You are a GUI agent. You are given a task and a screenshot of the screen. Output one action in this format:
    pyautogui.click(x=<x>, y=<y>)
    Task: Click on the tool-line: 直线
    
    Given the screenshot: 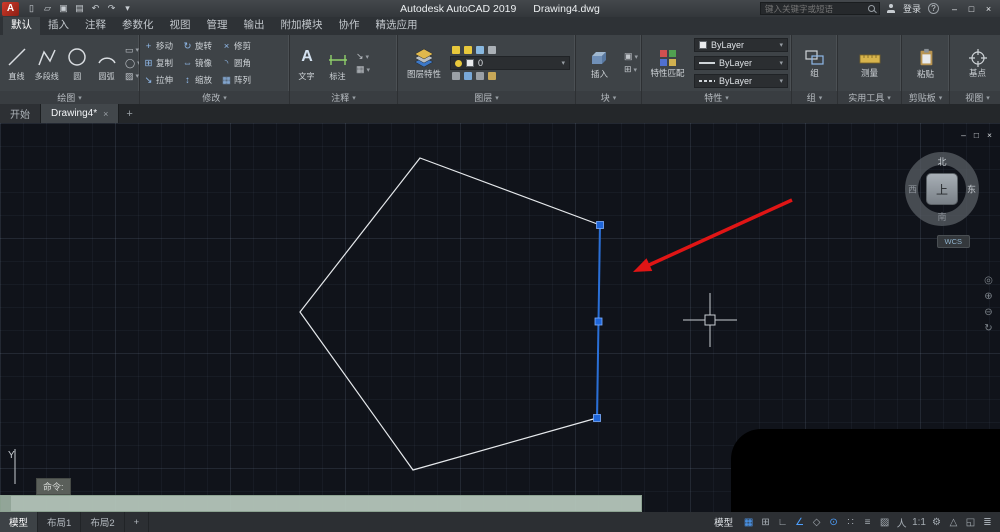 What is the action you would take?
    pyautogui.click(x=17, y=63)
    